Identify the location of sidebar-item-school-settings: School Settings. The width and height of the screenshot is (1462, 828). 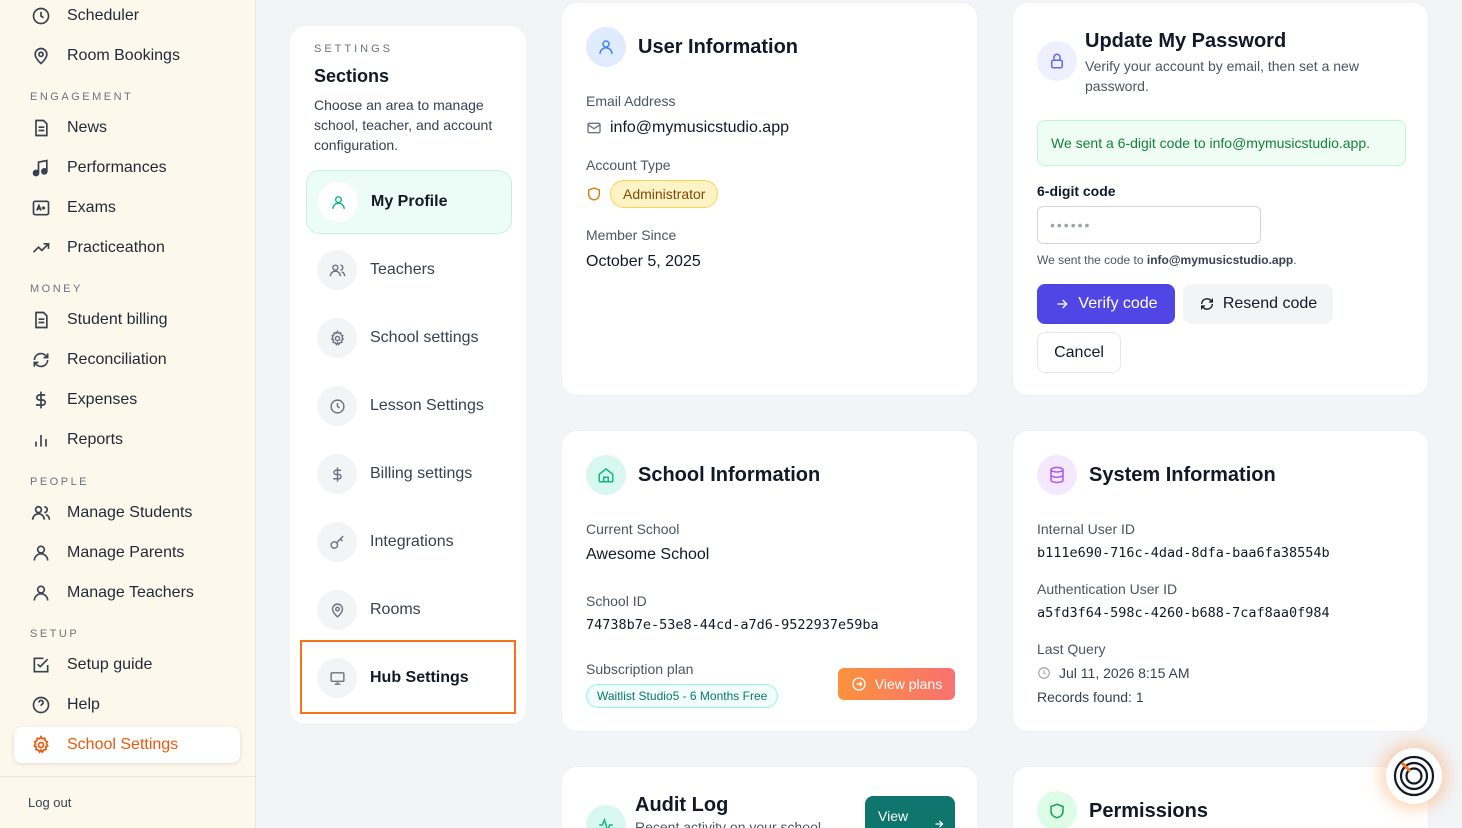
(127, 745).